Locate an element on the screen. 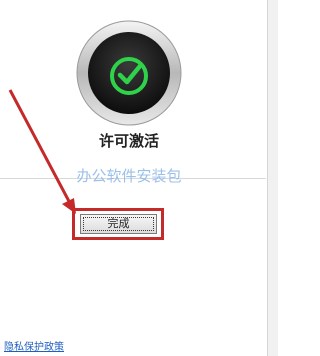 Image resolution: width=320 pixels, height=356 pixels. scrollbar is located at coordinates (272, 178).